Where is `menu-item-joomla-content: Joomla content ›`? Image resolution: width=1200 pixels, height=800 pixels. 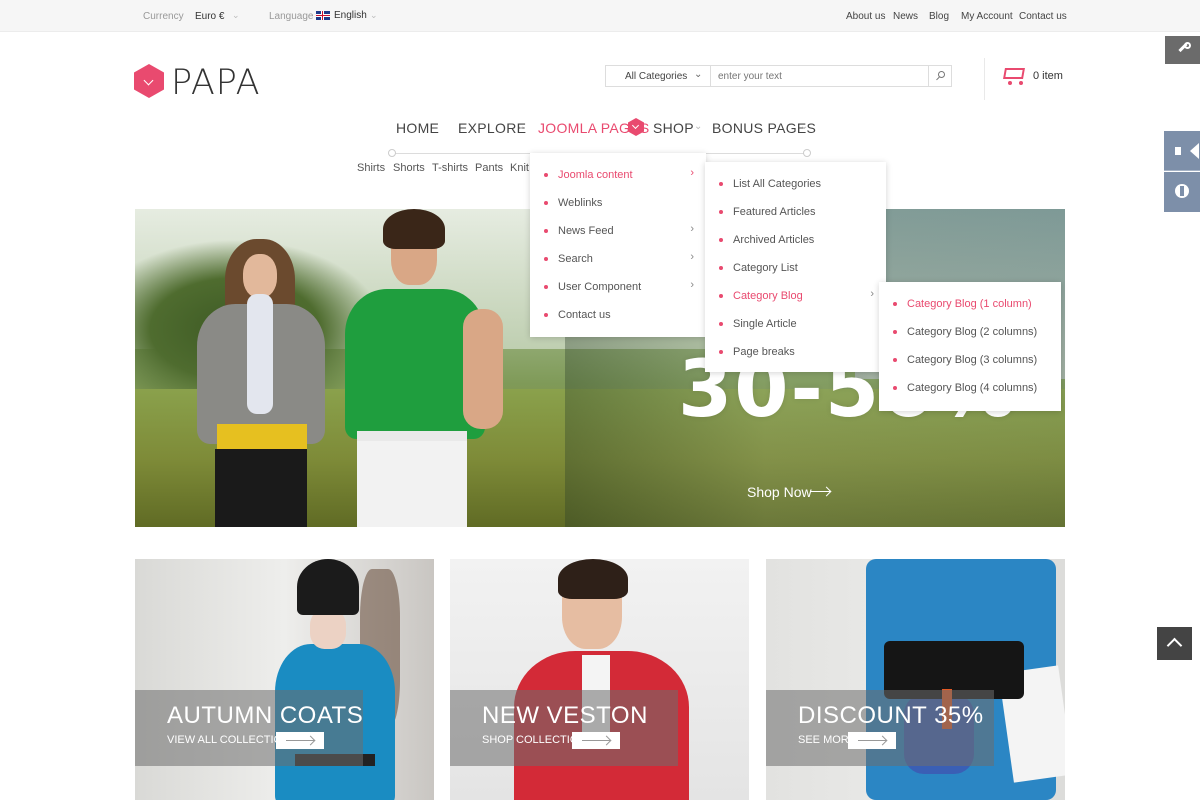
menu-item-joomla-content: Joomla content › is located at coordinates (618, 176).